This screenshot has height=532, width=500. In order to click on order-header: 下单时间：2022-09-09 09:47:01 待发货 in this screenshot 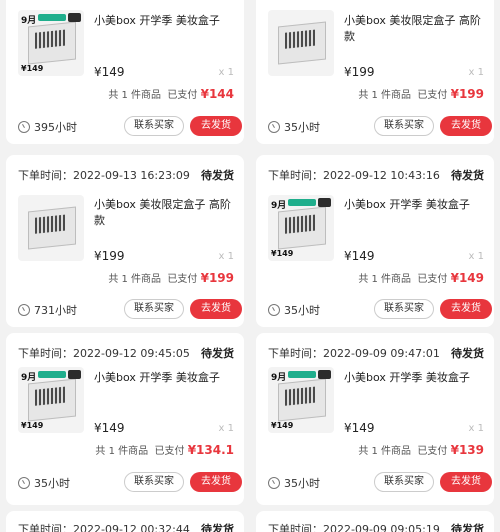, I will do `click(376, 353)`.